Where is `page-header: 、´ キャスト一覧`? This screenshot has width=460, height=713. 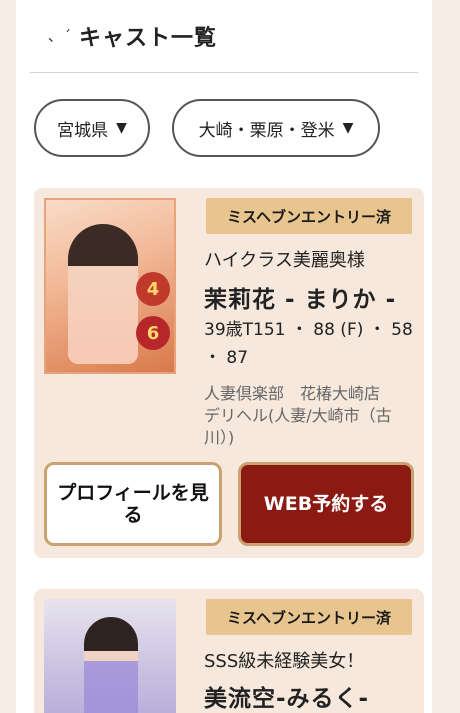 page-header: 、´ キャスト一覧 is located at coordinates (224, 36).